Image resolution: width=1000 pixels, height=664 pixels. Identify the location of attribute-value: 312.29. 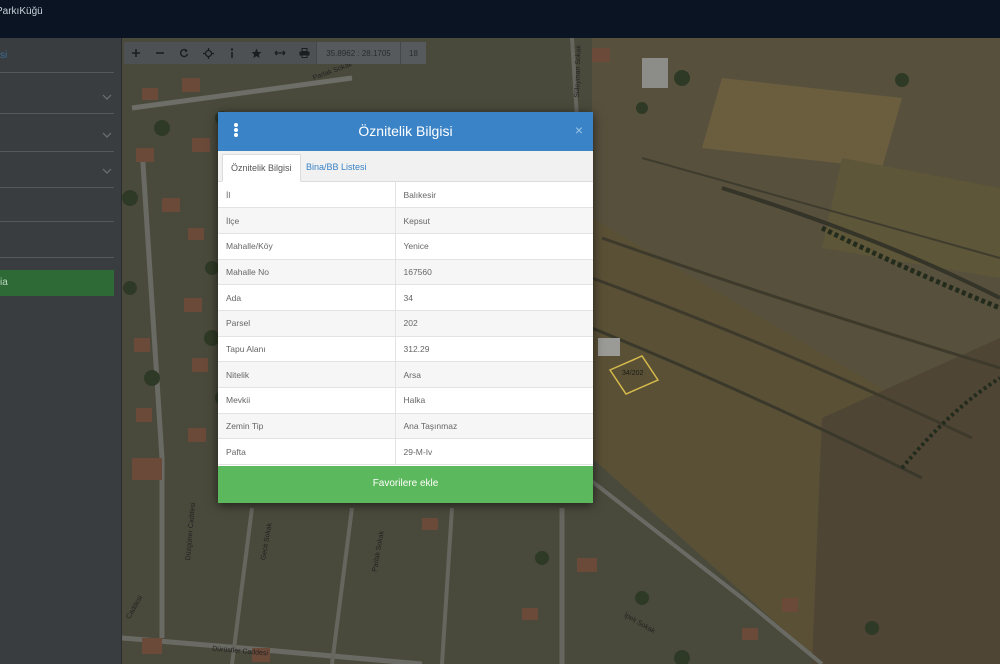
(494, 349).